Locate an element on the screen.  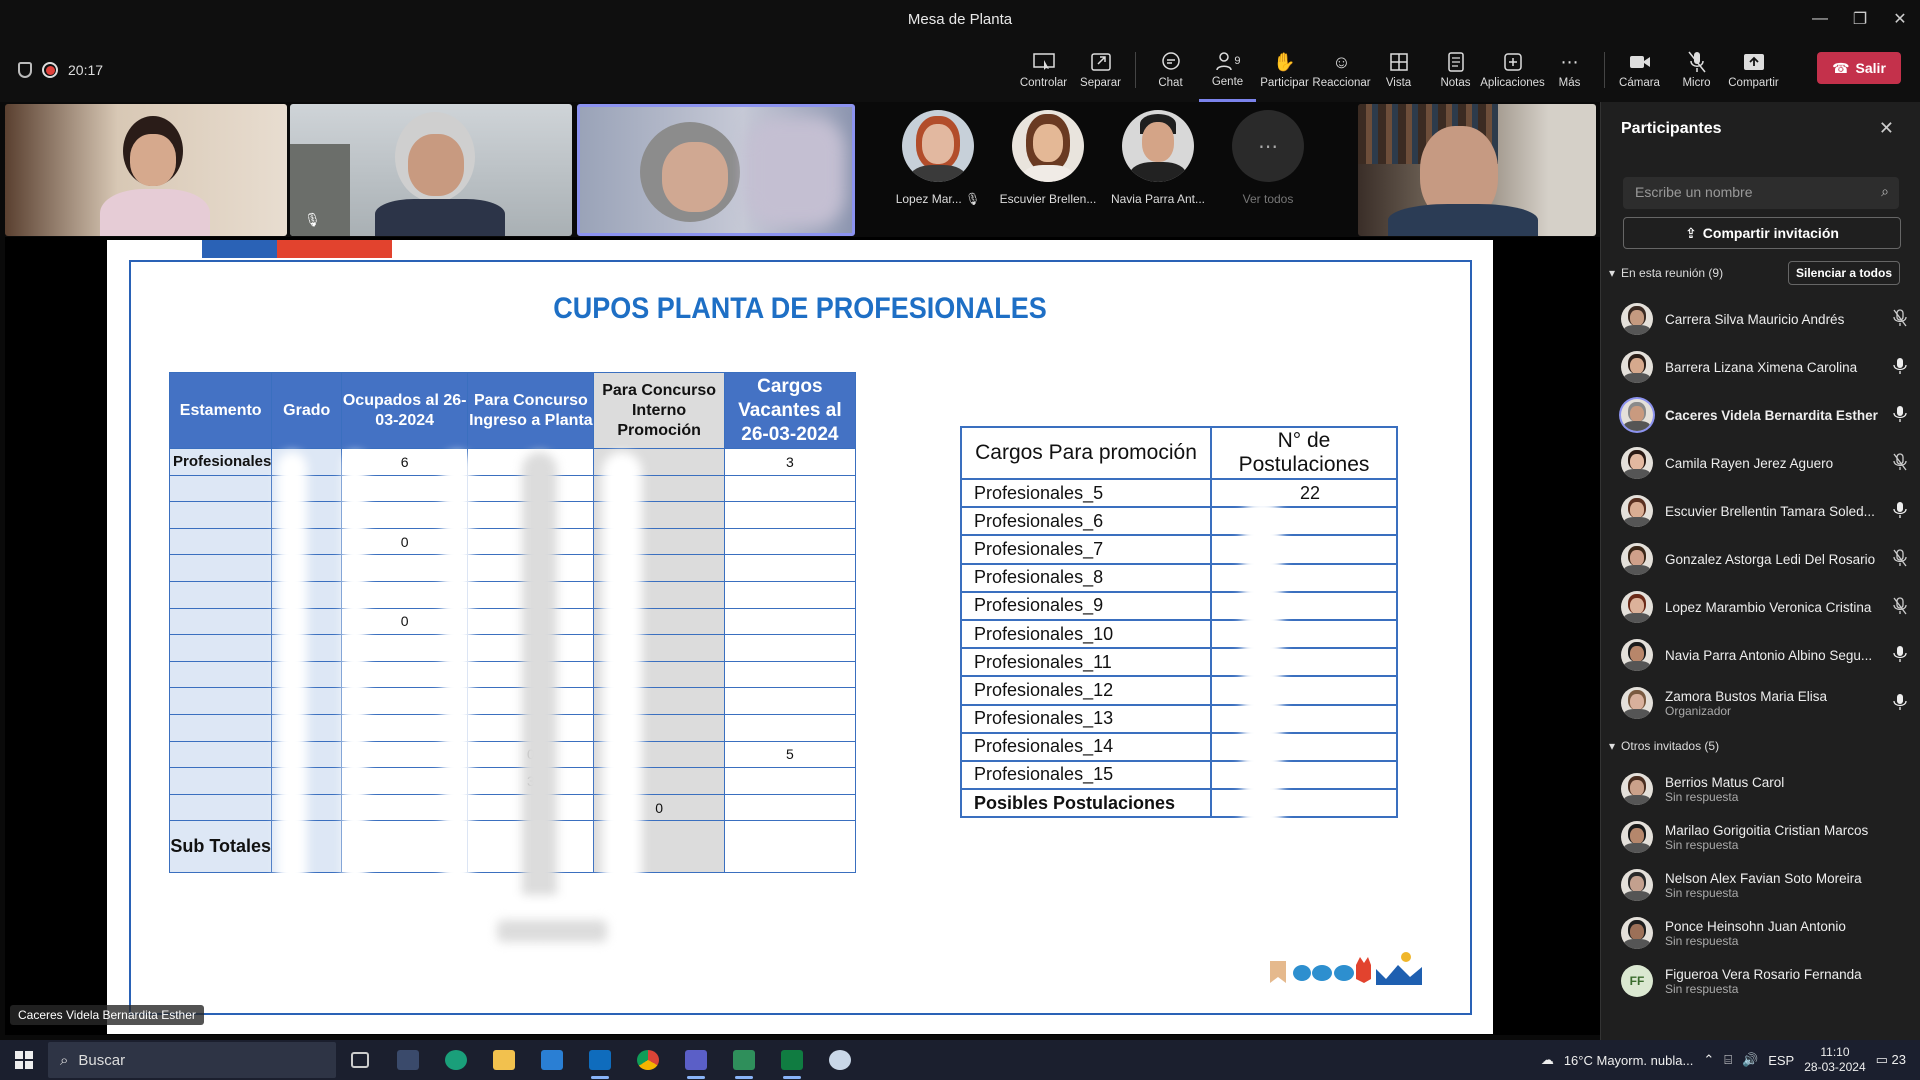
in-meeting-section: ▾ En esta reunión (9) is located at coordinates (1666, 273).